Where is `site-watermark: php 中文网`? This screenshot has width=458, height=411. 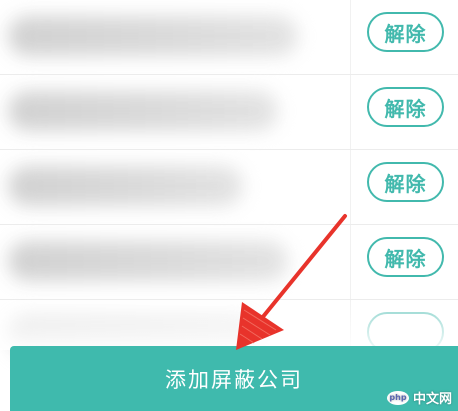
site-watermark: php 中文网 is located at coordinates (419, 397).